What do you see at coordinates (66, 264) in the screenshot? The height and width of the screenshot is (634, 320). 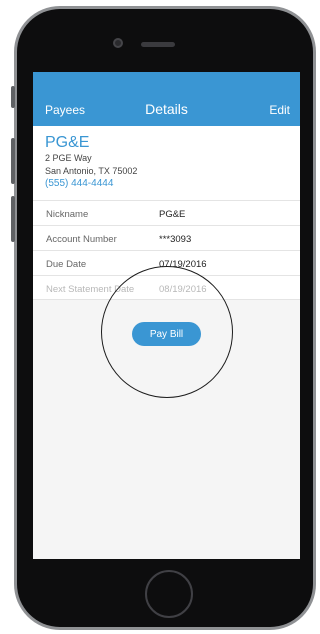 I see `detail-label: Due Date` at bounding box center [66, 264].